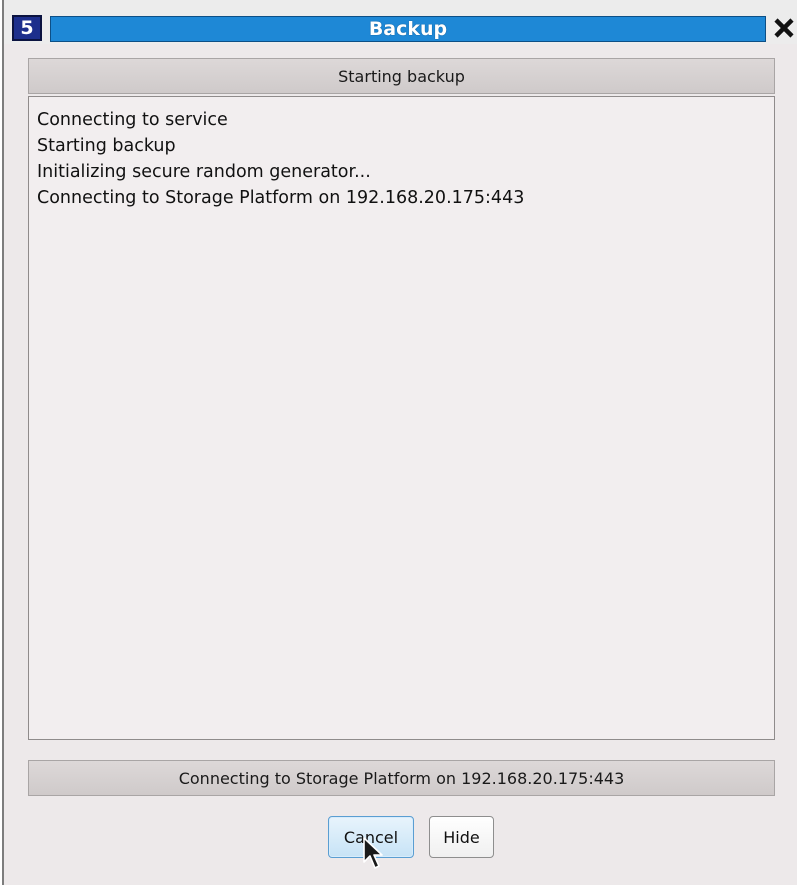  I want to click on app-icon: 5, so click(27, 28).